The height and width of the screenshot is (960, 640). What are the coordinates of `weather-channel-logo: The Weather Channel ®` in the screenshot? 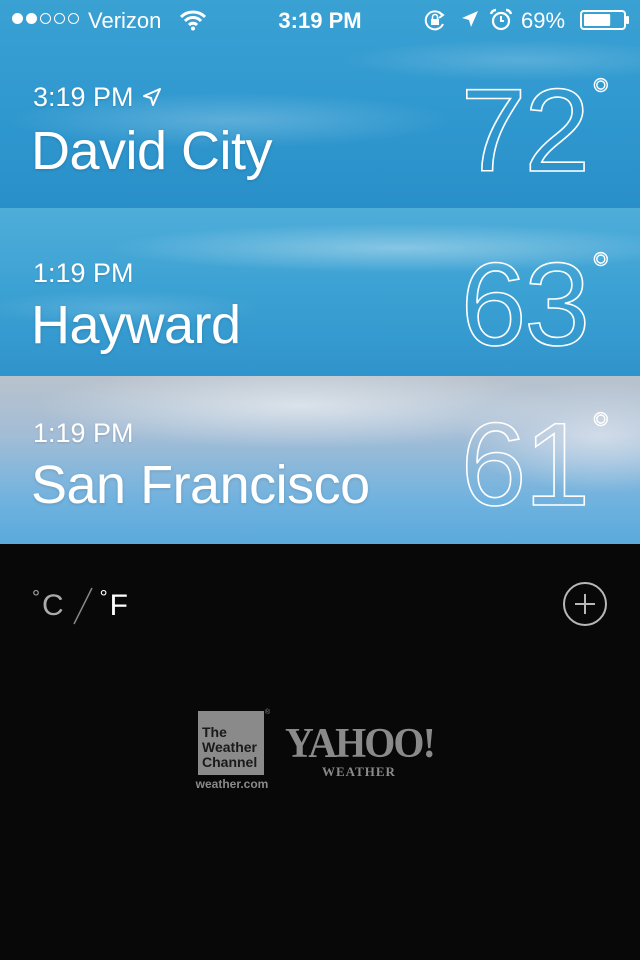 It's located at (234, 742).